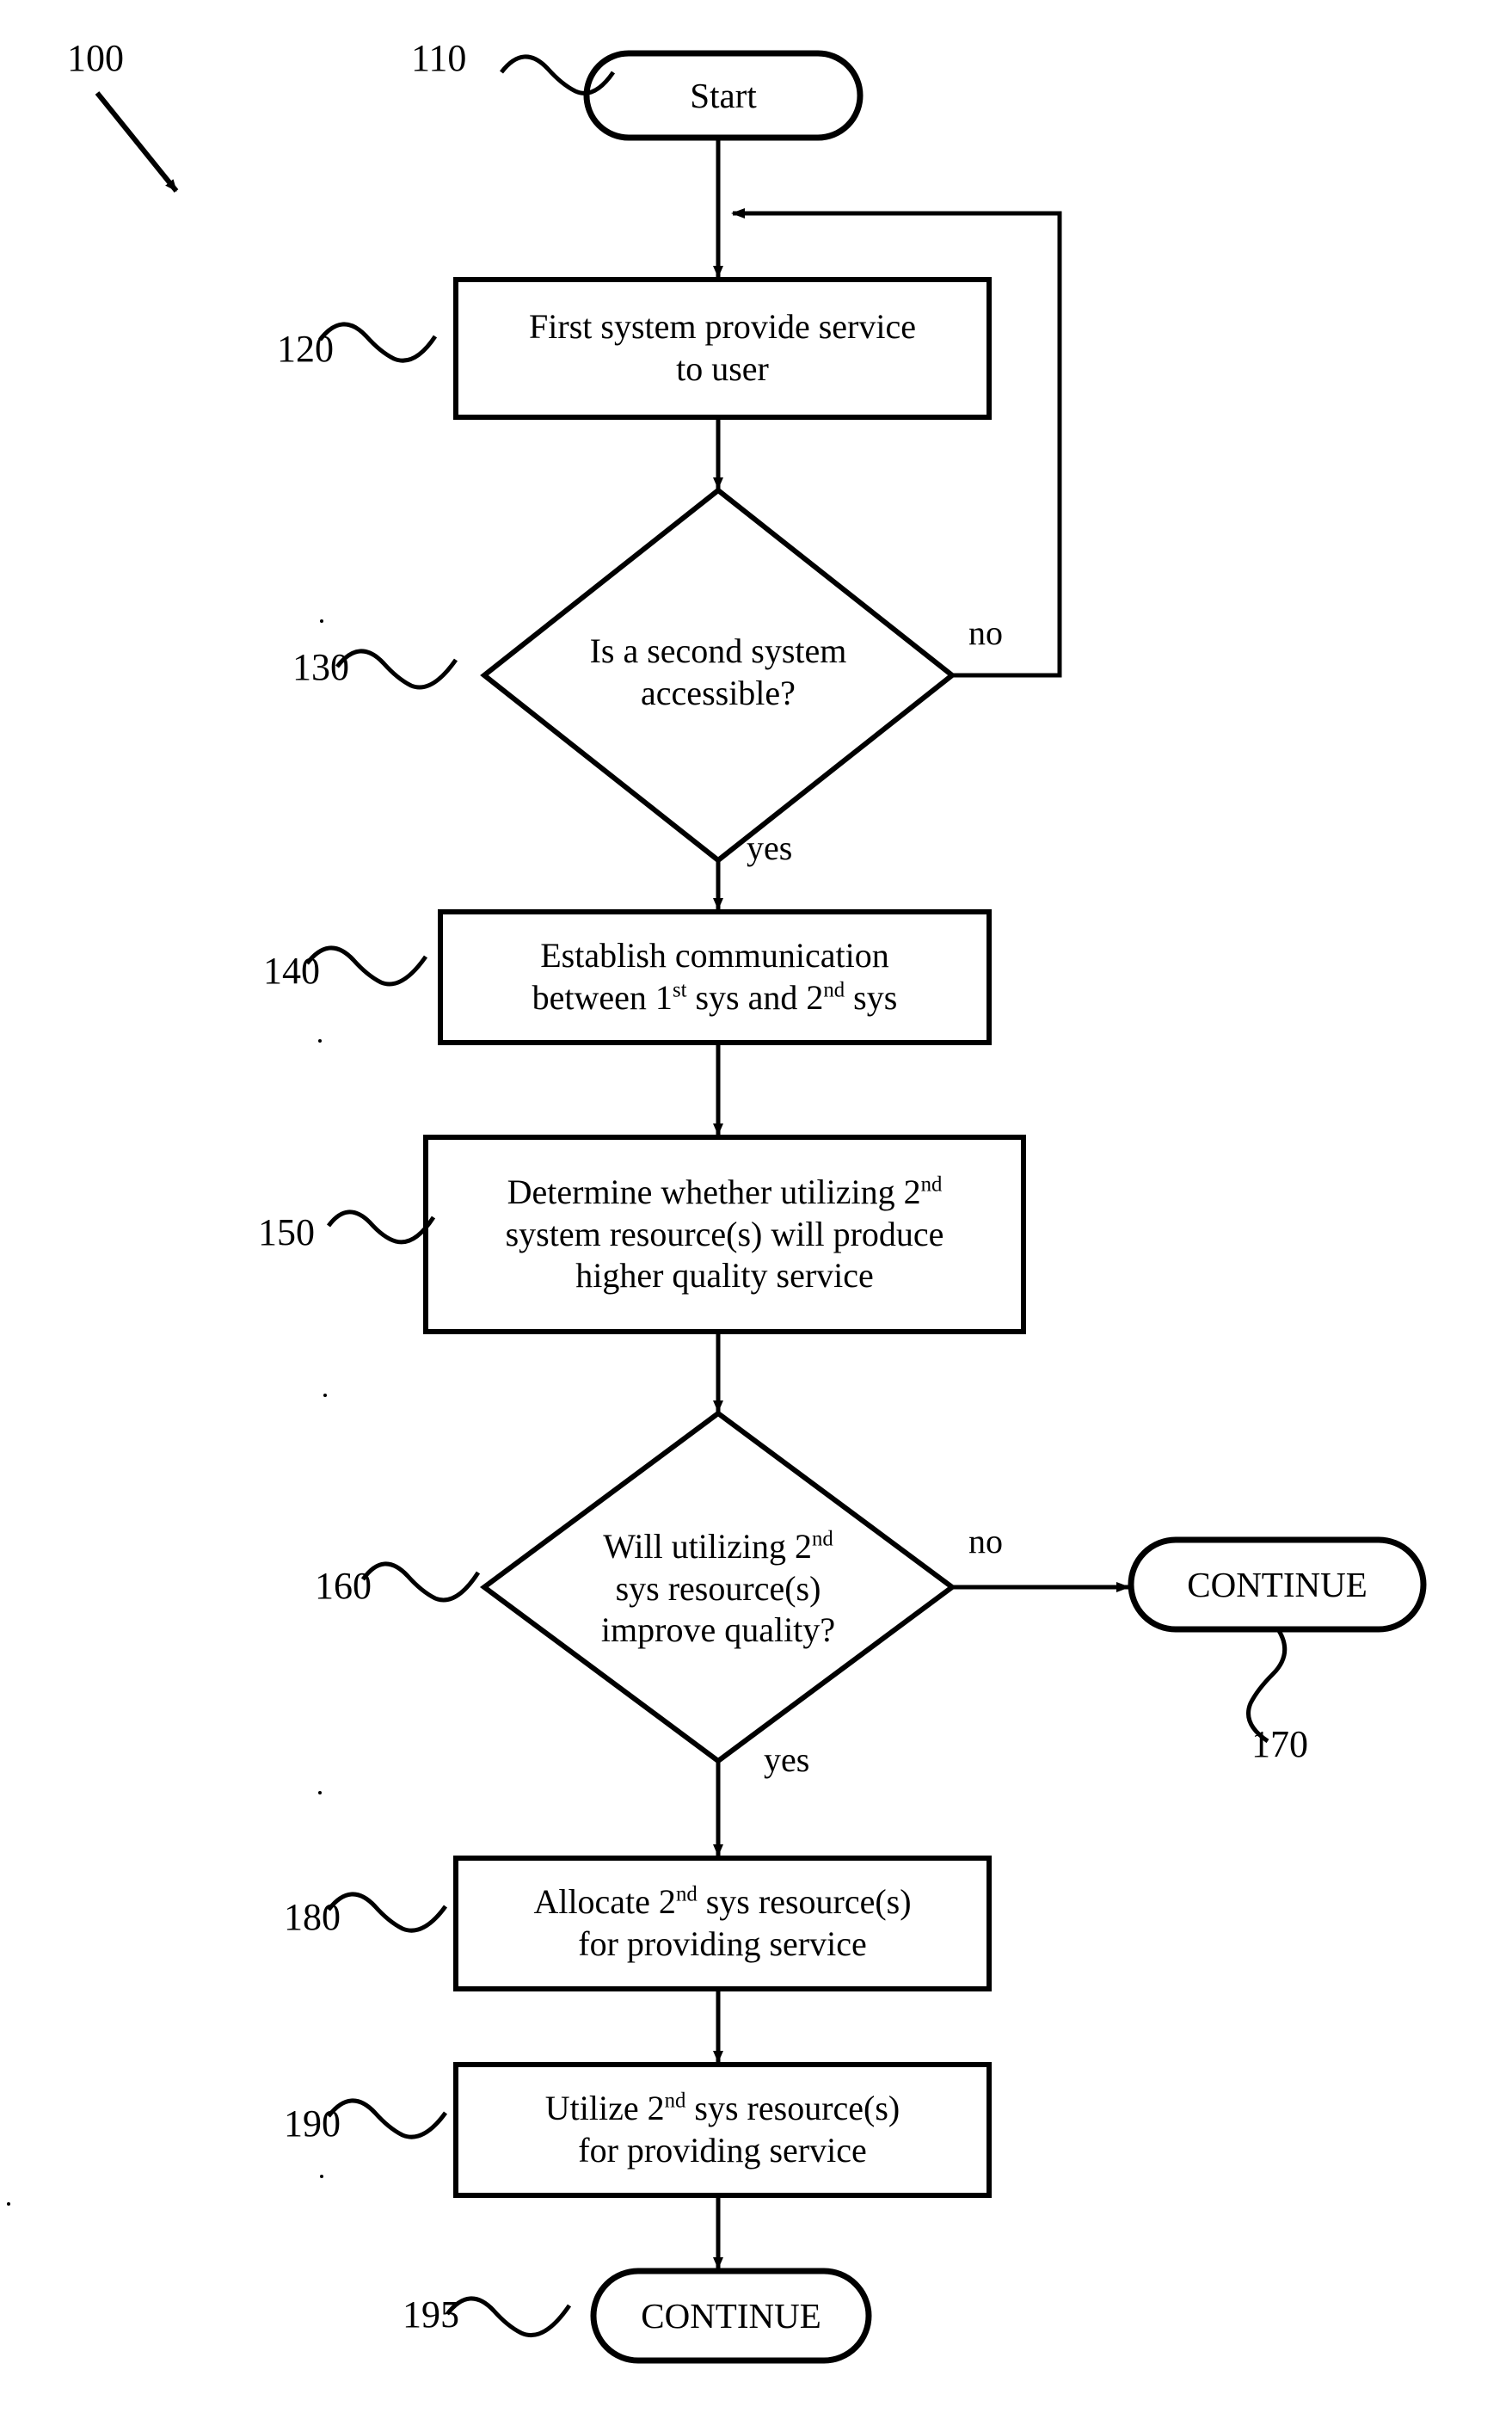 The width and height of the screenshot is (1512, 2419). I want to click on edge-label-160-no: no, so click(986, 1541).